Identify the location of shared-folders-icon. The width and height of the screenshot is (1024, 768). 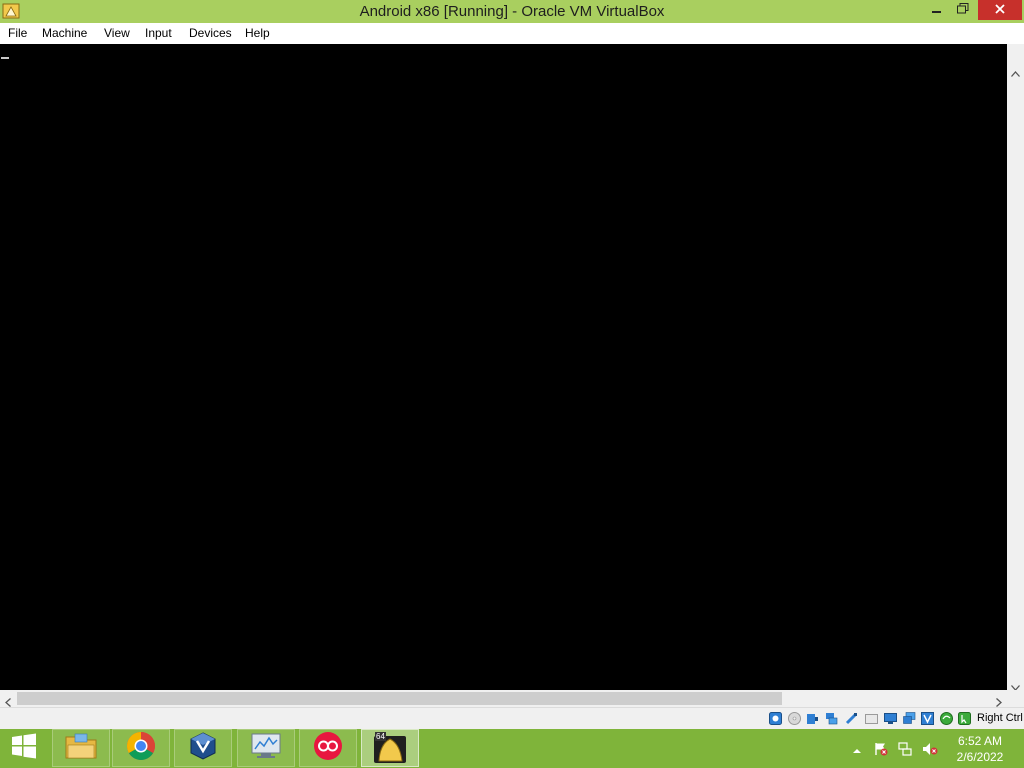
(871, 718).